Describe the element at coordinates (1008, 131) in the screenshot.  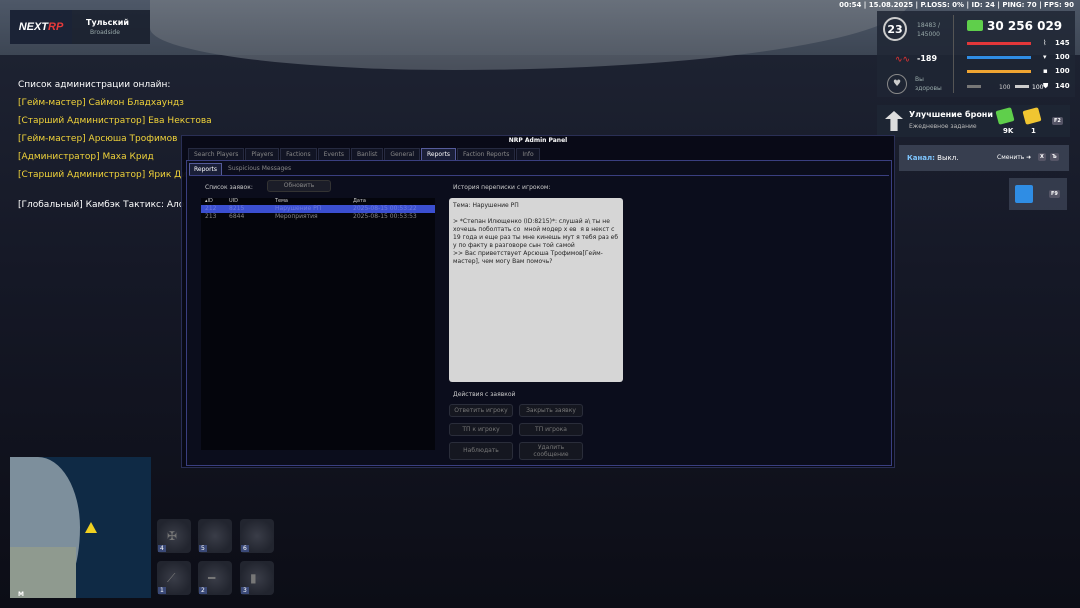
I see `money-reward: 9K` at that location.